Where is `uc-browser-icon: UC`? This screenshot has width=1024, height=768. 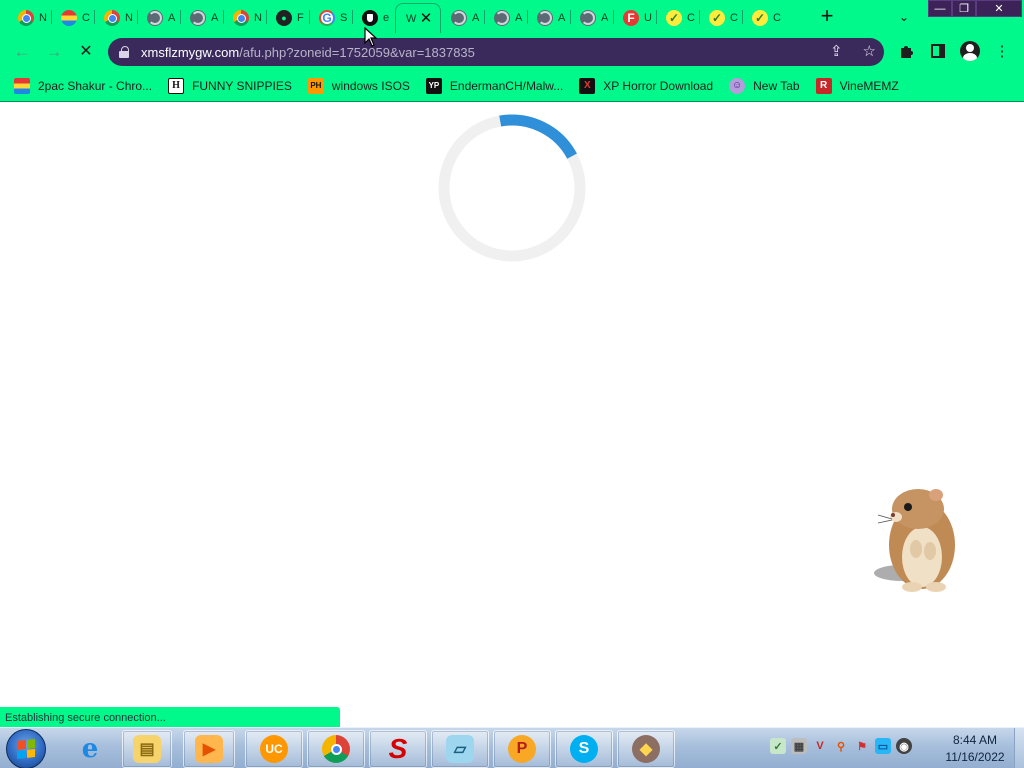
uc-browser-icon: UC is located at coordinates (274, 749).